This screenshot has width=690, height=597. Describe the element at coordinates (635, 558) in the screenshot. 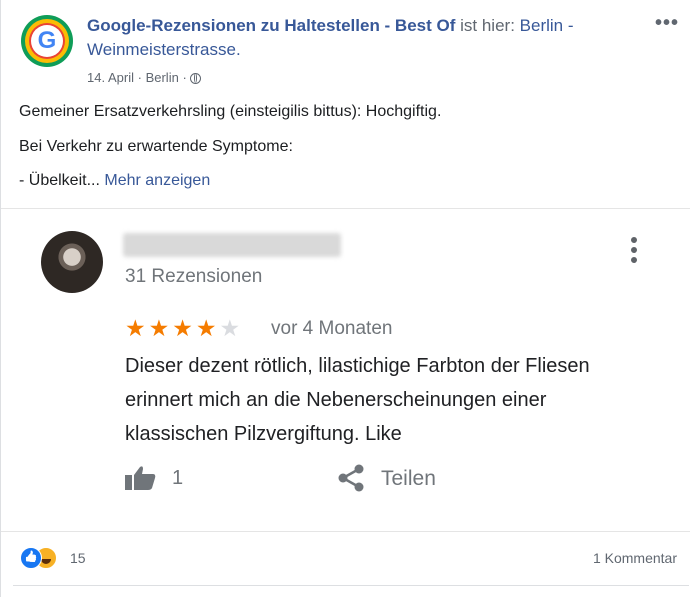

I see `comment-count-link: 1 Kommentar` at that location.